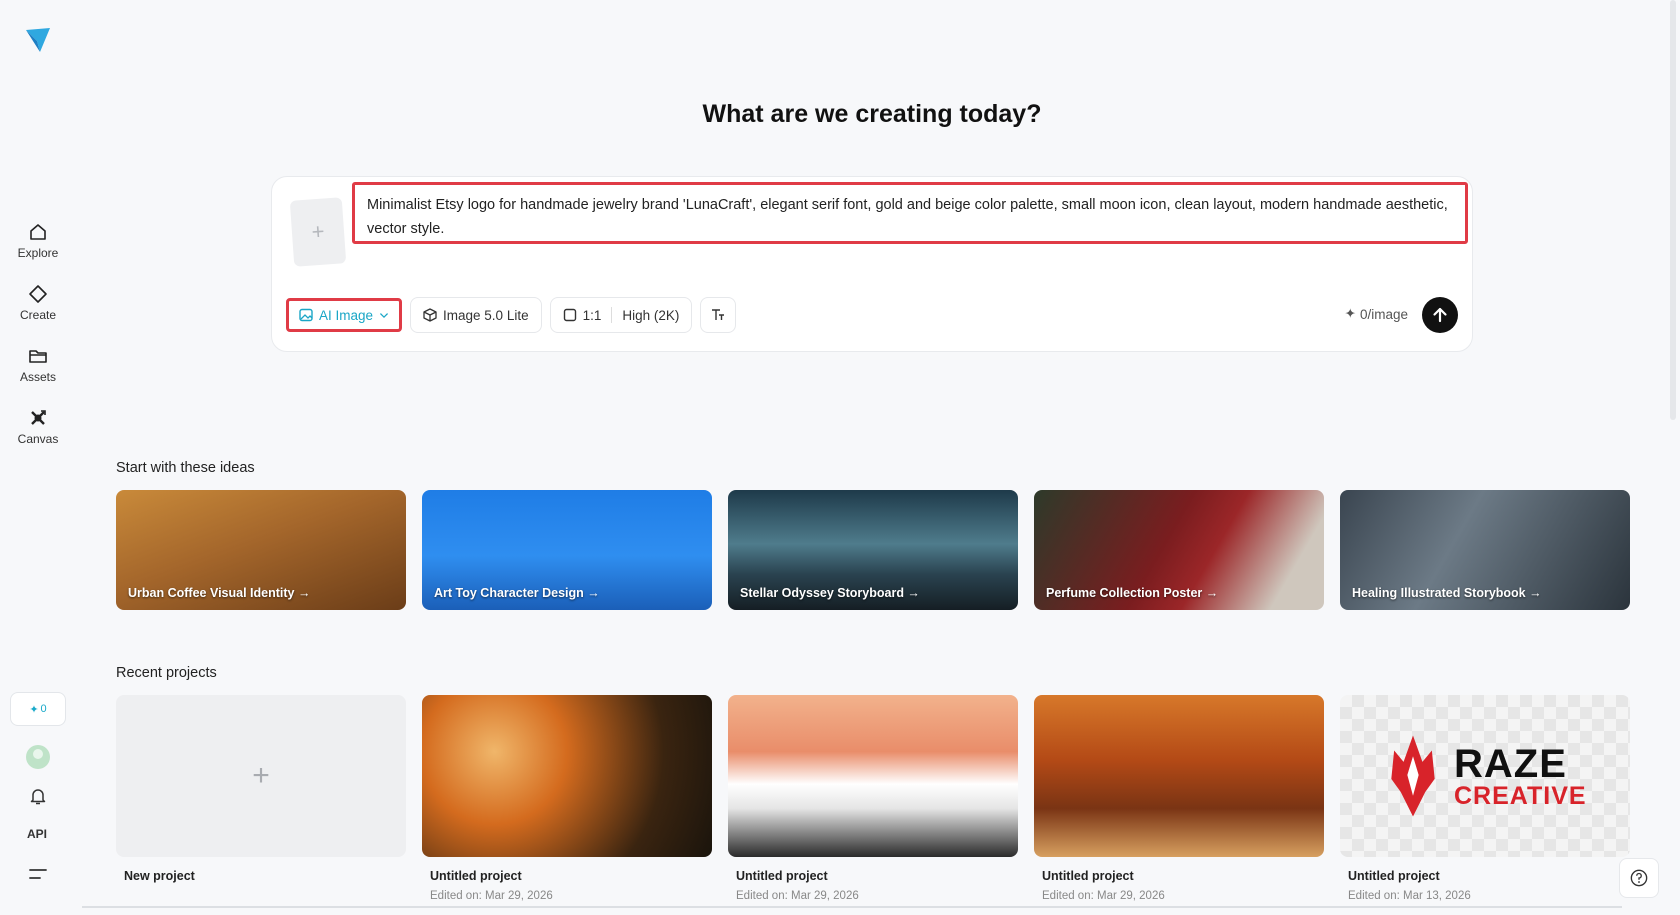 The image size is (1680, 915). I want to click on prompt-toolbar: AI Image Image 5.0 Lite 1:1 High (2K), so click(511, 315).